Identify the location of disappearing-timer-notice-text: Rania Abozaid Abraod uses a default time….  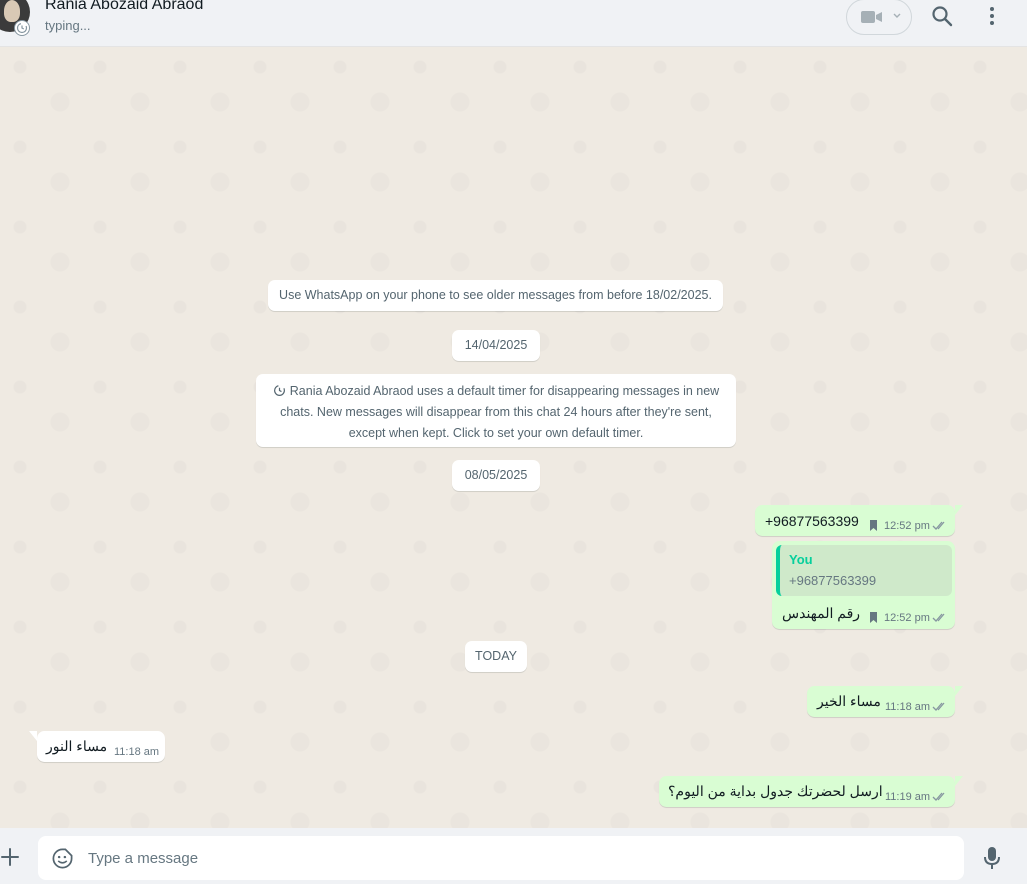
(500, 412).